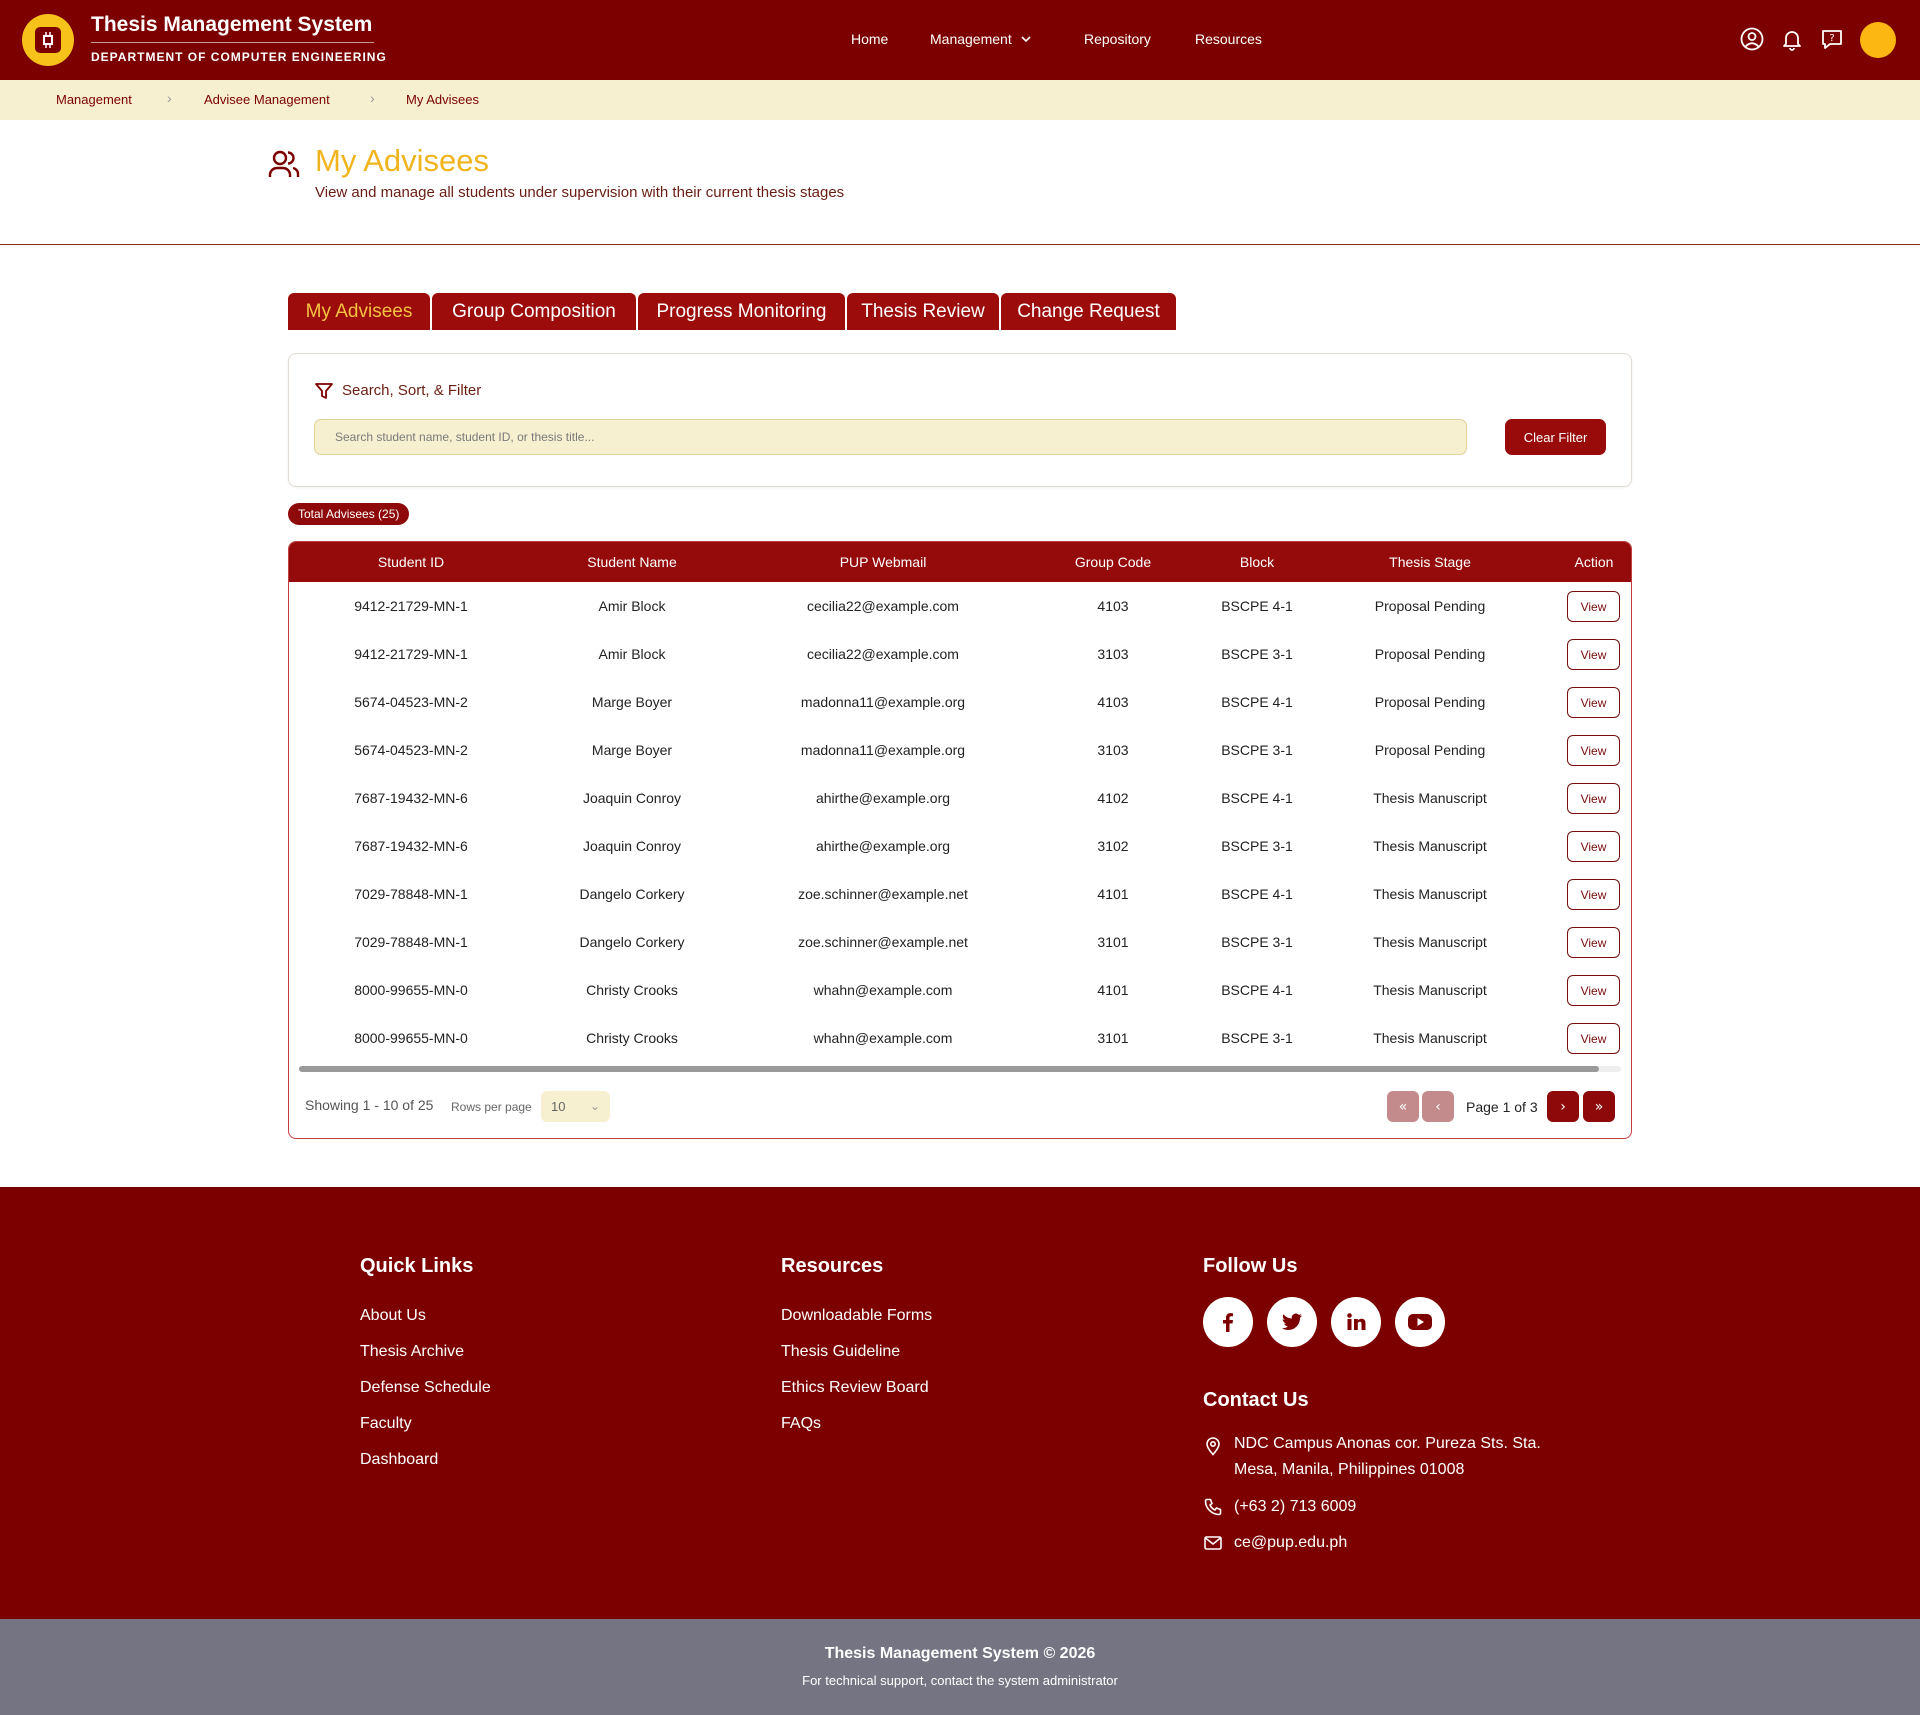  I want to click on column-header-pup-webmail: PUP Webmail, so click(883, 562).